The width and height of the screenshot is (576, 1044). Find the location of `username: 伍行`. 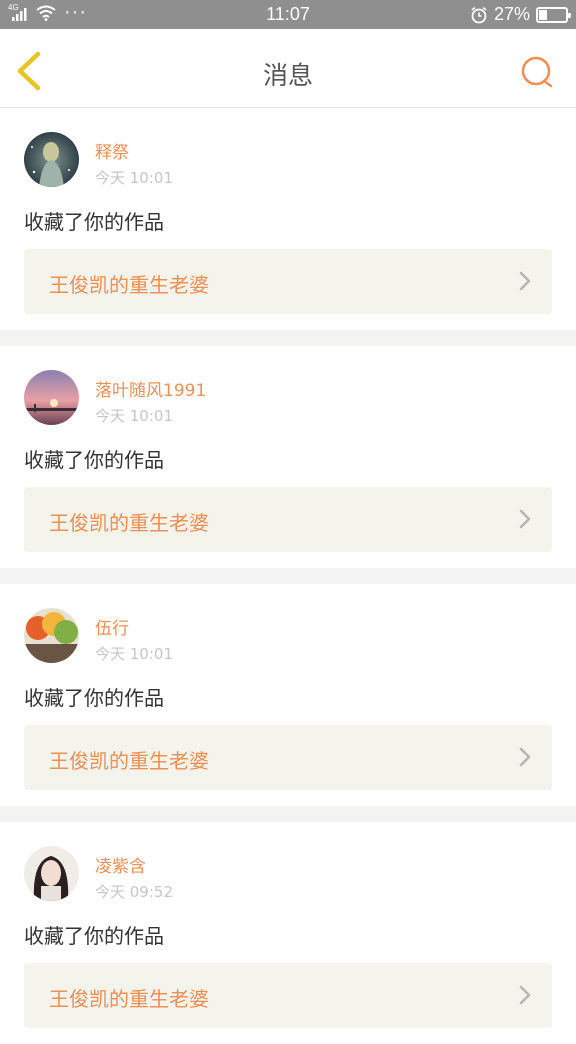

username: 伍行 is located at coordinates (112, 626).